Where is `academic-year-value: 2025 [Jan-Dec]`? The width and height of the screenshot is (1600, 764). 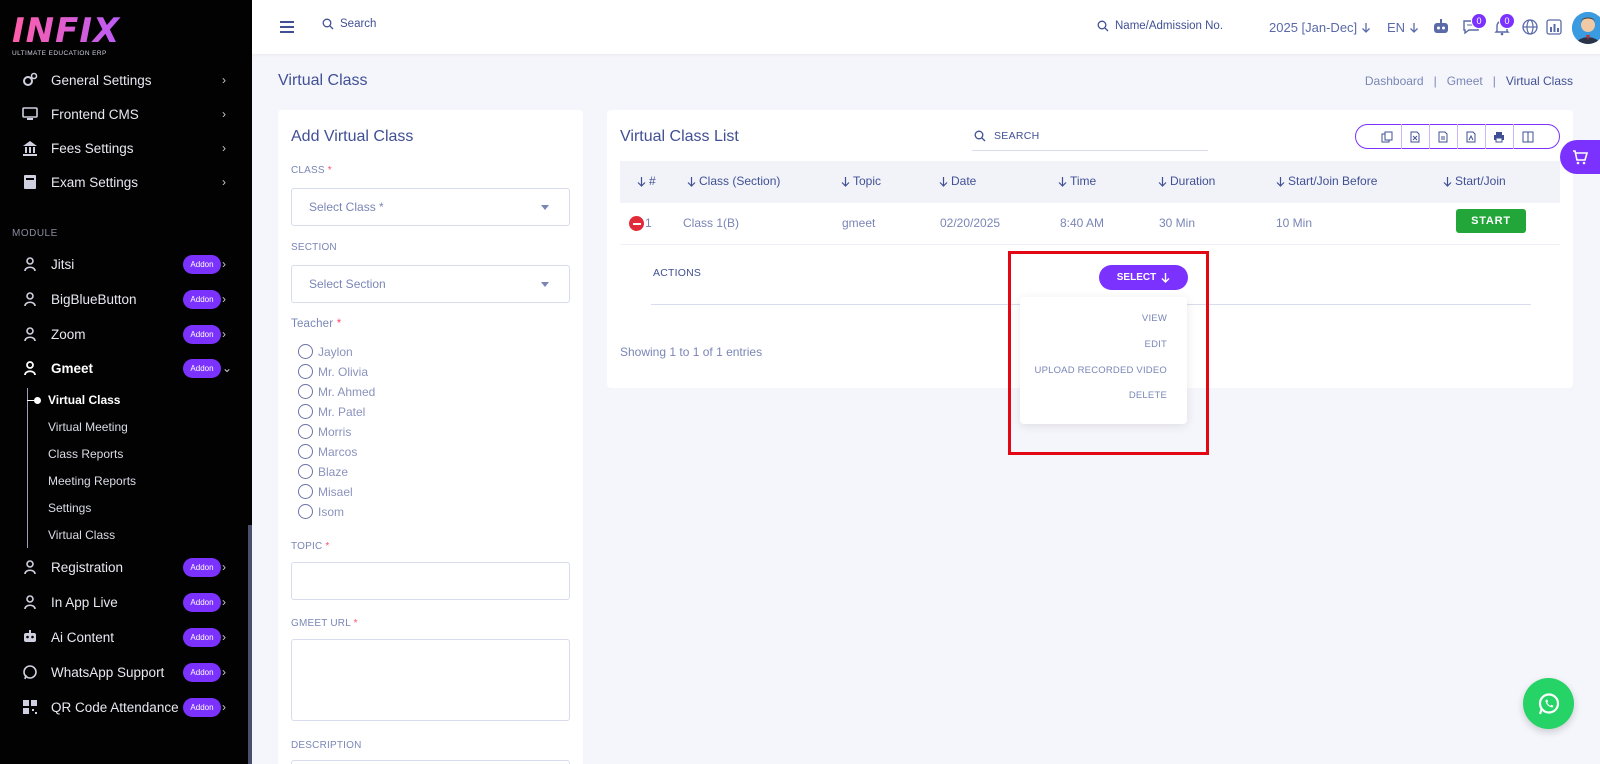
academic-year-value: 2025 [Jan-Dec] is located at coordinates (1313, 27).